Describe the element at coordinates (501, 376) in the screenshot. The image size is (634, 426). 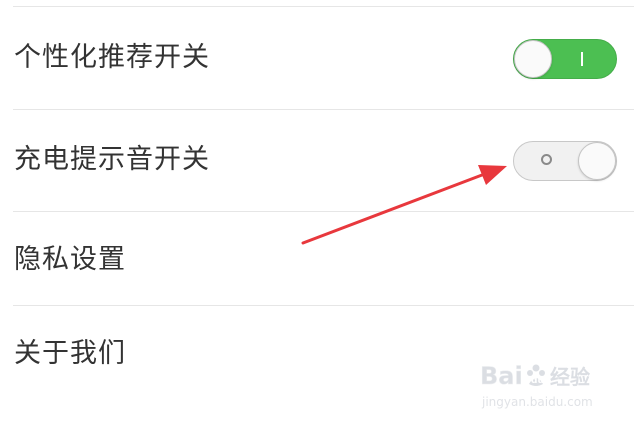
I see `svg-text: Bai` at that location.